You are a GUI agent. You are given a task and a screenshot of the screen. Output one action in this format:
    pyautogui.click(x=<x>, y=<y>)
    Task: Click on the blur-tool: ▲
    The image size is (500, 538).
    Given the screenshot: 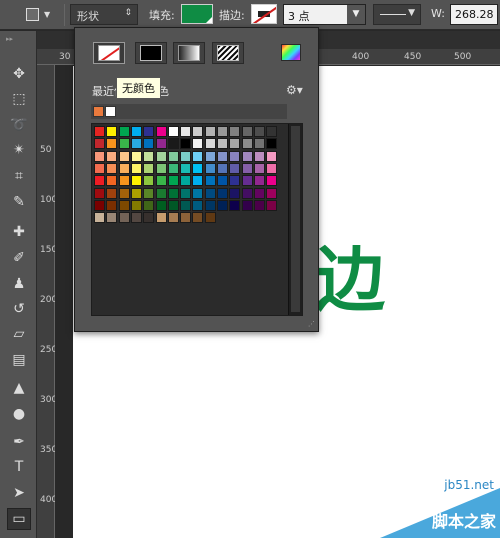 What is the action you would take?
    pyautogui.click(x=19, y=388)
    